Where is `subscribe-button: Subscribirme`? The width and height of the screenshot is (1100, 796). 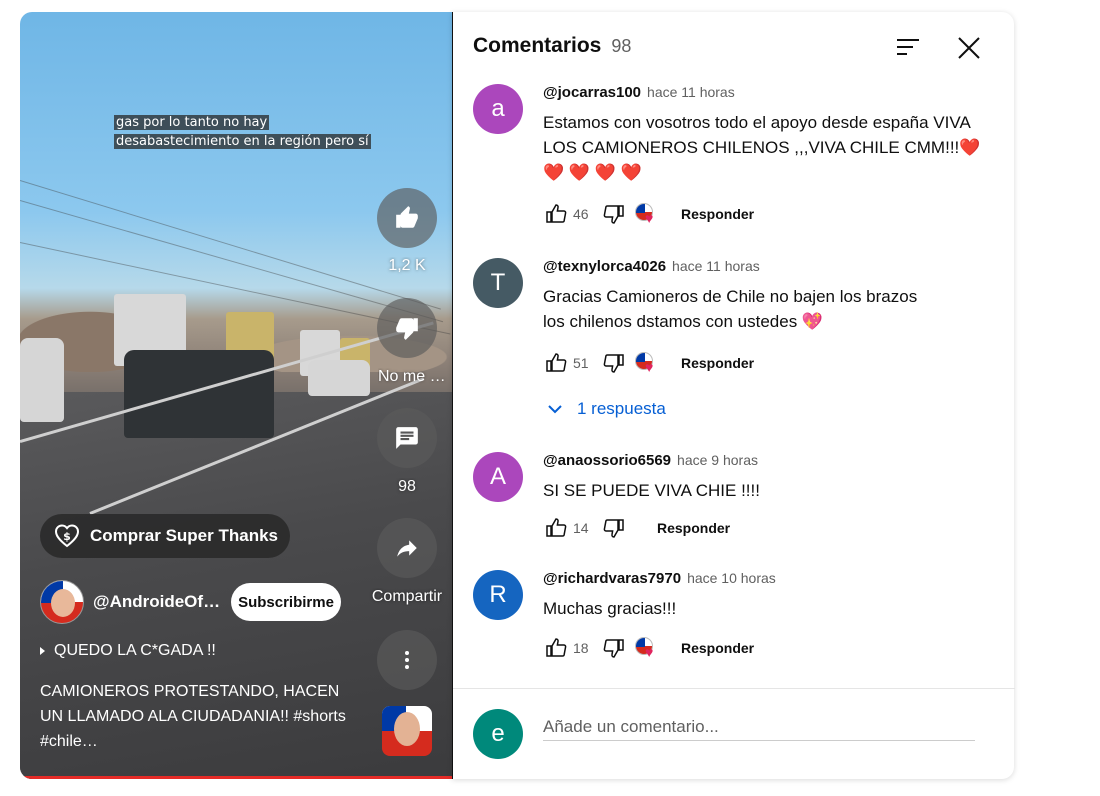
subscribe-button: Subscribirme is located at coordinates (286, 602).